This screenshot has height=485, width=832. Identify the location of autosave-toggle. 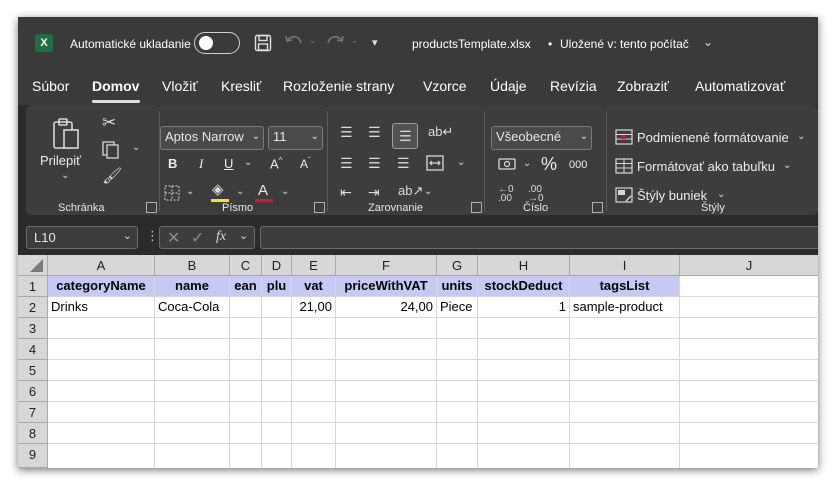
(217, 43).